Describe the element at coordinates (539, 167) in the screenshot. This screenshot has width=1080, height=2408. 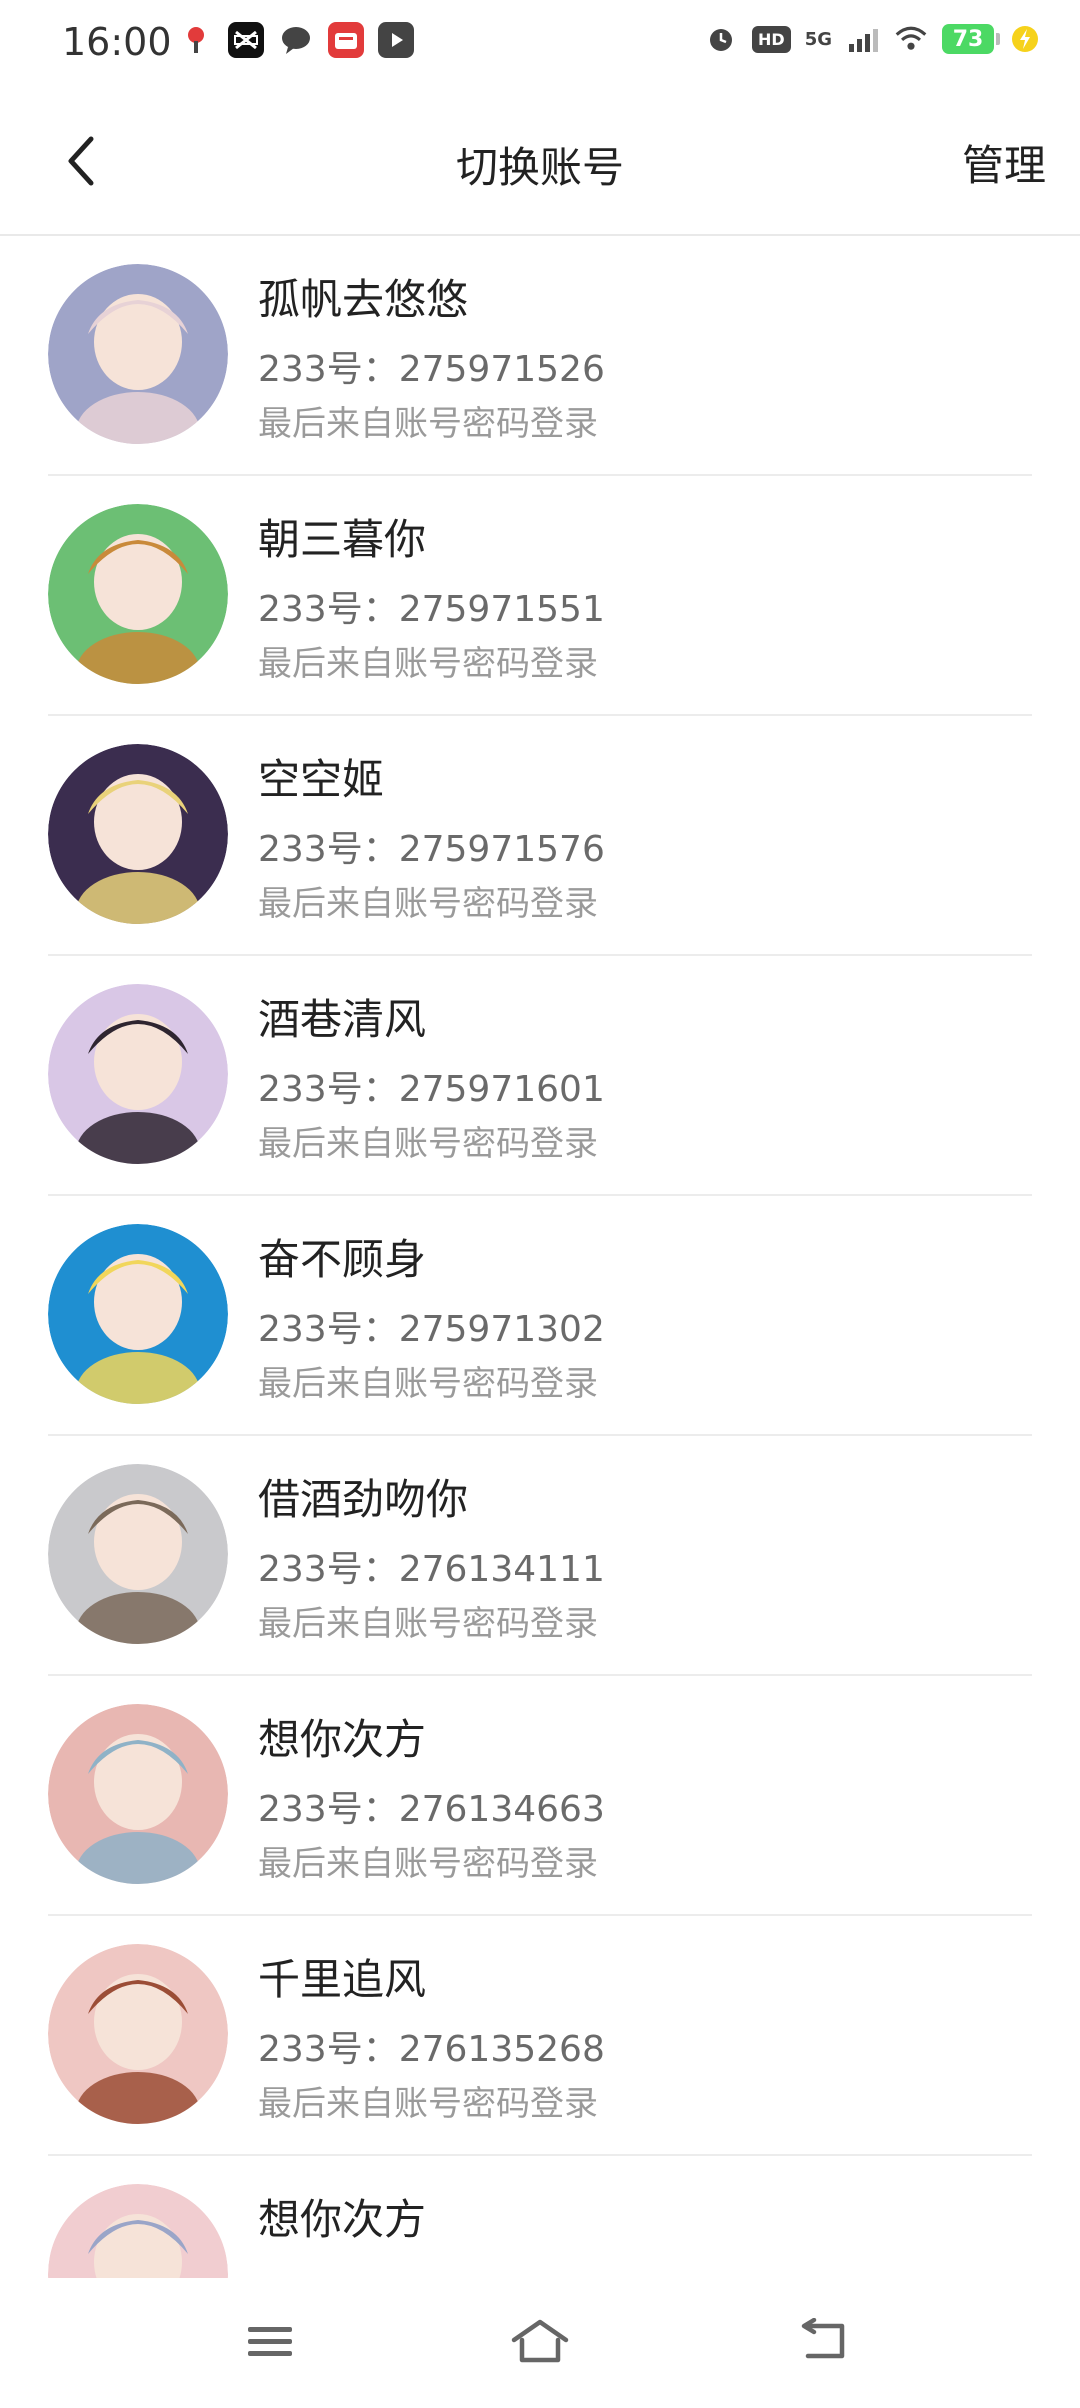
I see `page-title: 切换账号` at that location.